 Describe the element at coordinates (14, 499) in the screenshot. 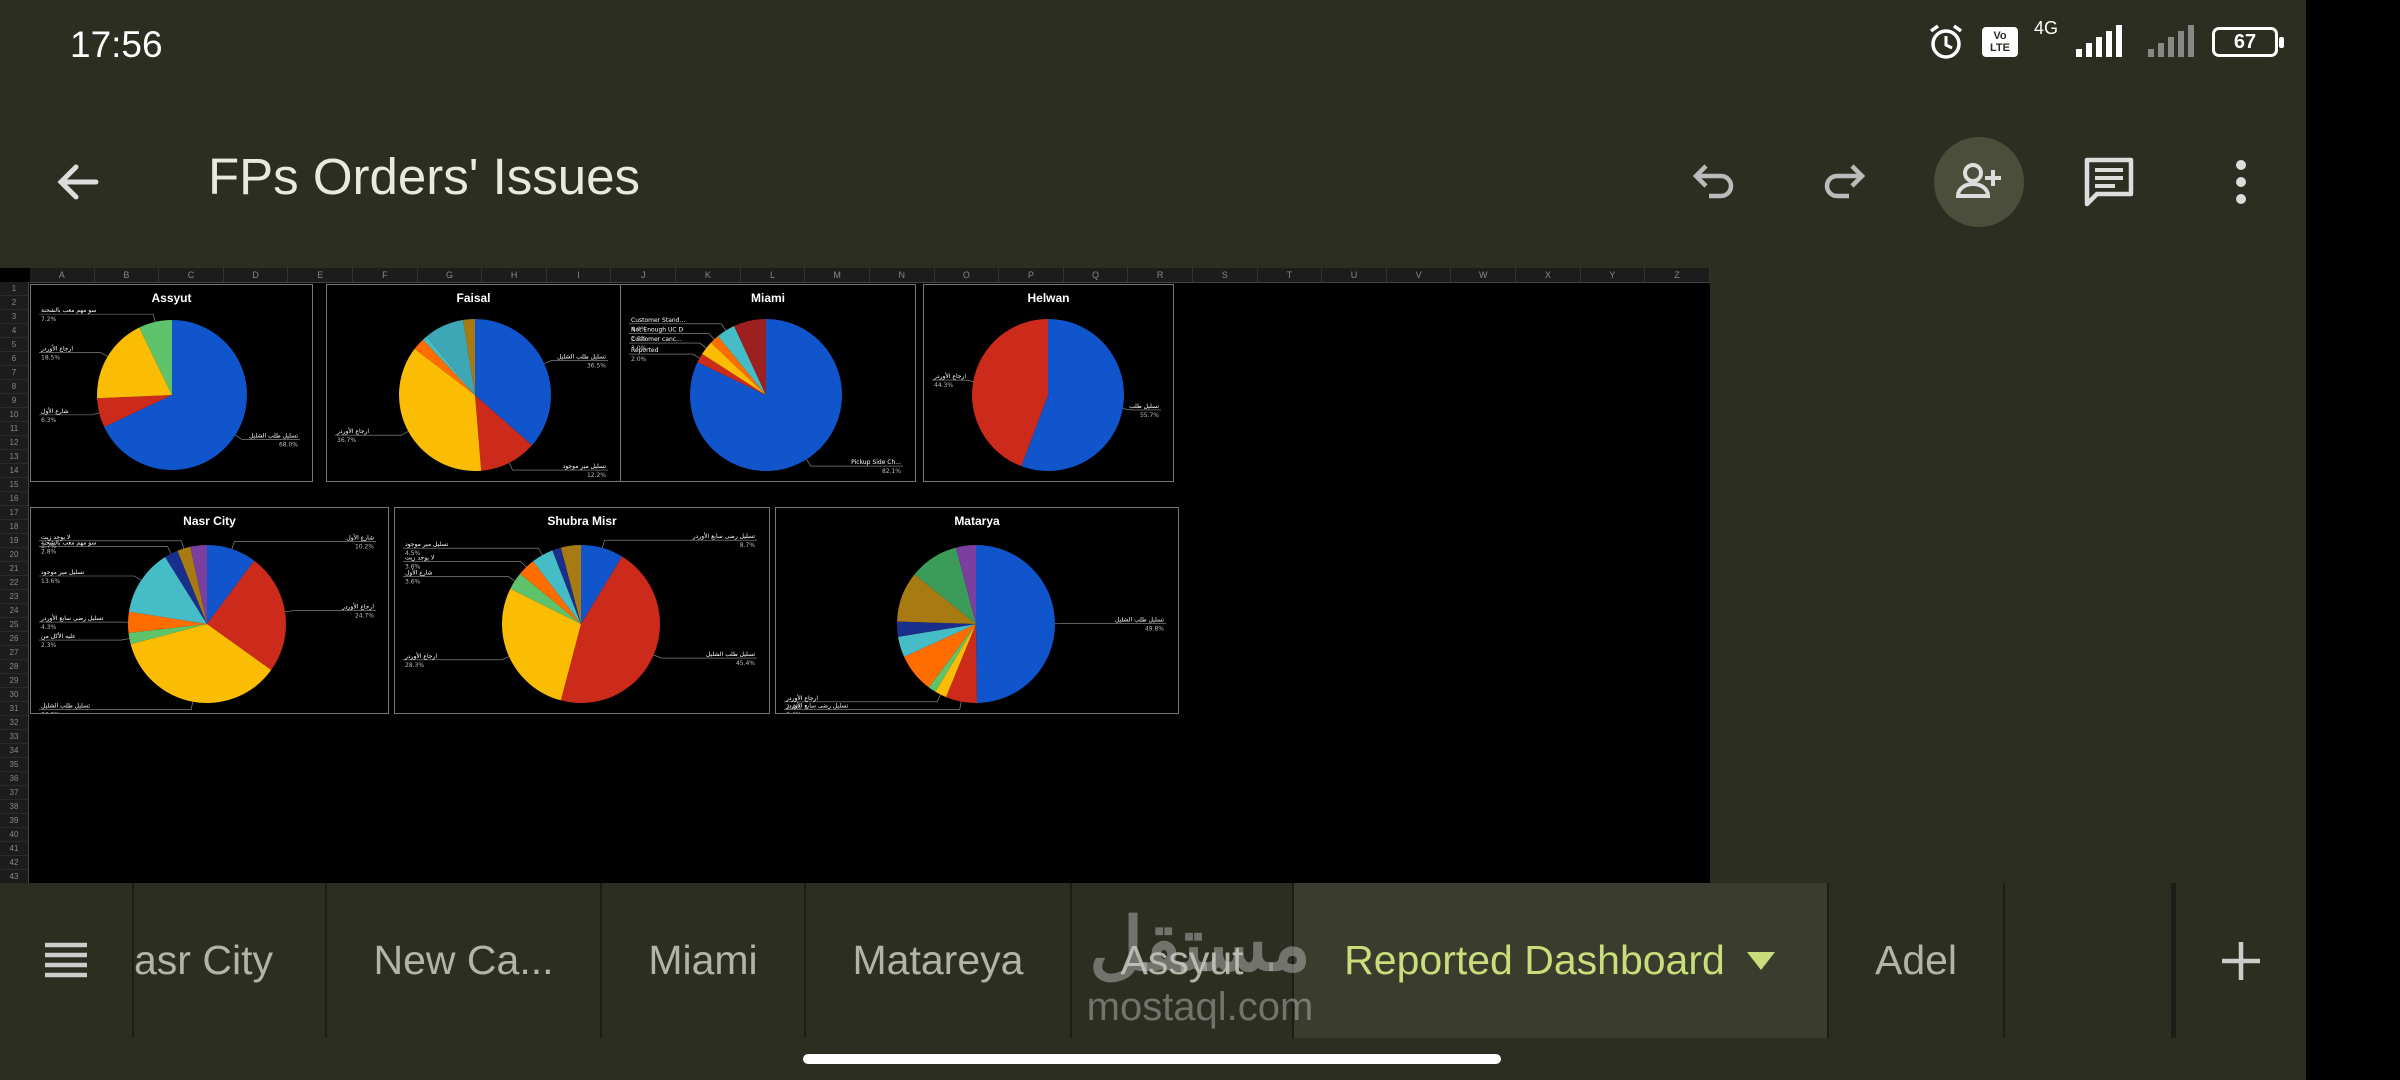

I see `row-header: 16` at that location.